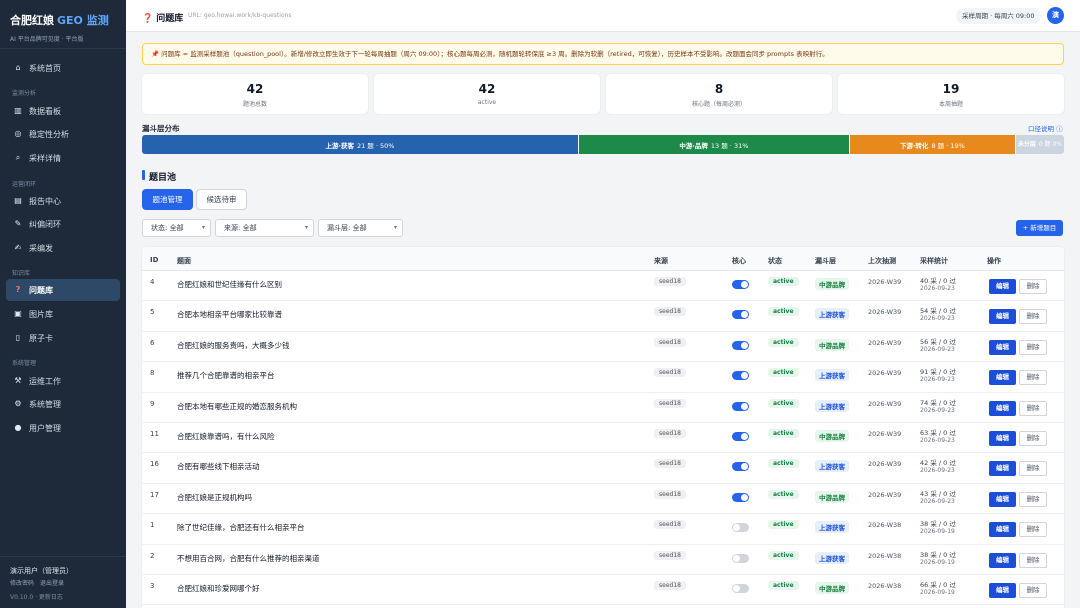  What do you see at coordinates (176, 228) in the screenshot?
I see `status-filter: 状态: 全部 ▾` at bounding box center [176, 228].